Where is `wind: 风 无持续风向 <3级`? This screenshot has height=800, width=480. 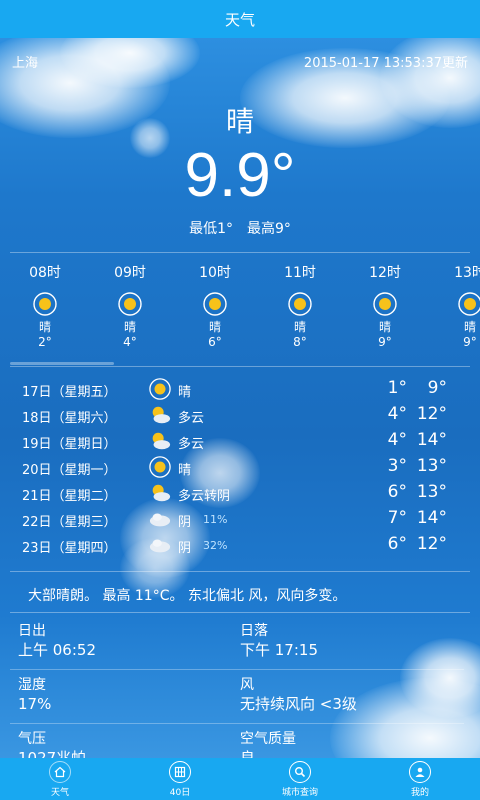 wind: 风 无持续风向 <3级 is located at coordinates (350, 695).